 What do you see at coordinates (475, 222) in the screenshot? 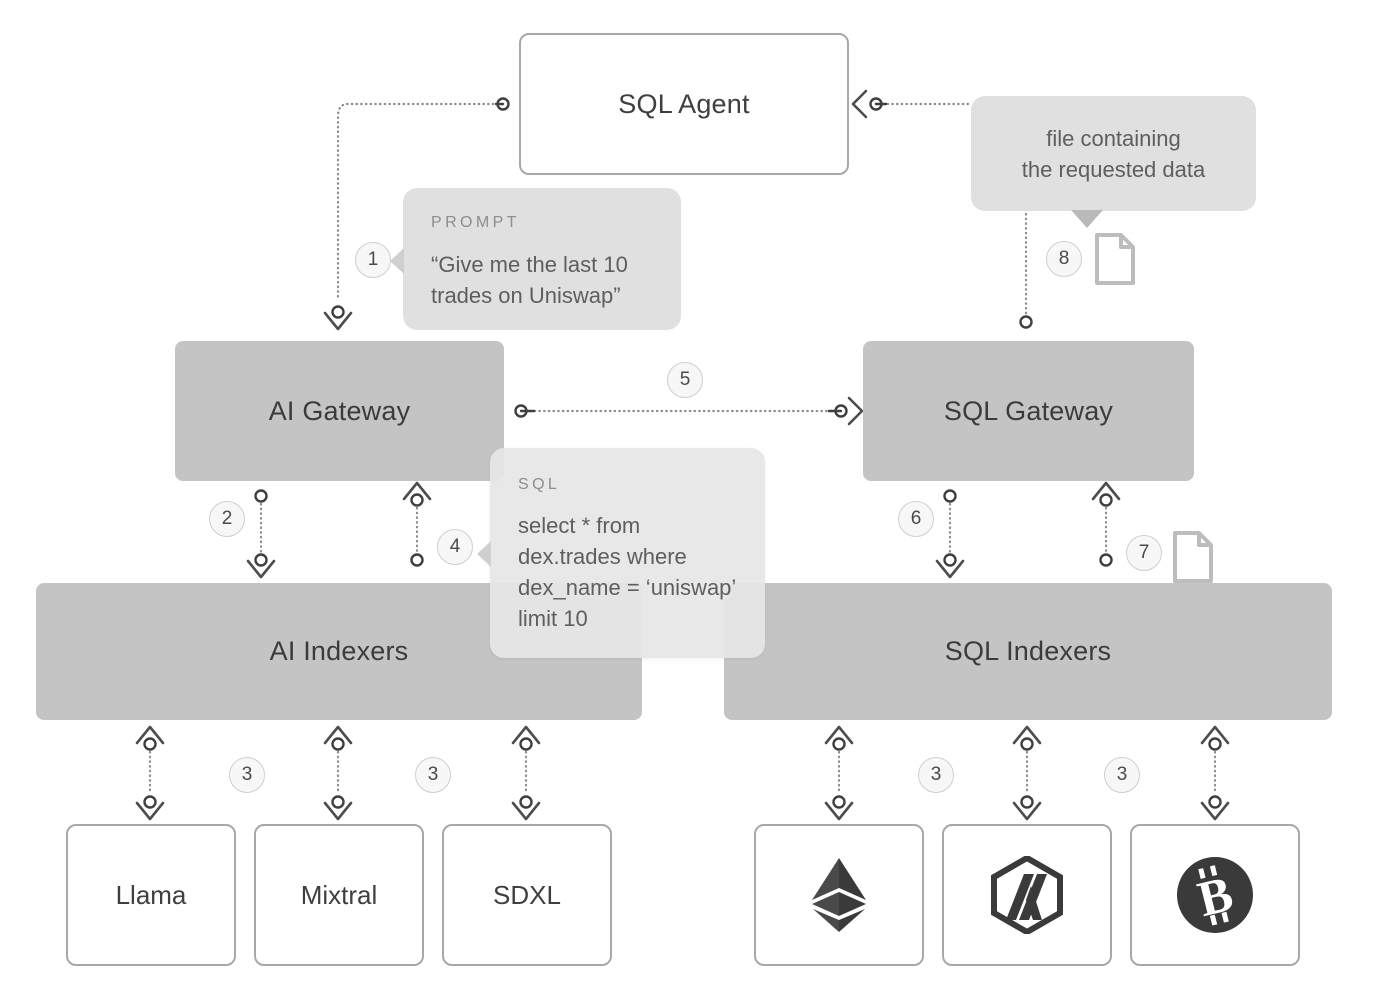
I see `prompt-callout-kicker: PROMPT` at bounding box center [475, 222].